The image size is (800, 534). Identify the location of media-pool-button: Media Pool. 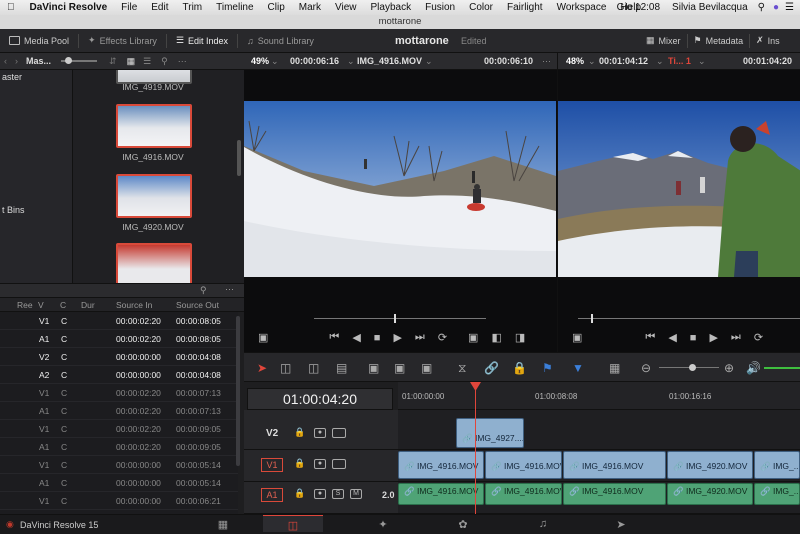
(39, 41).